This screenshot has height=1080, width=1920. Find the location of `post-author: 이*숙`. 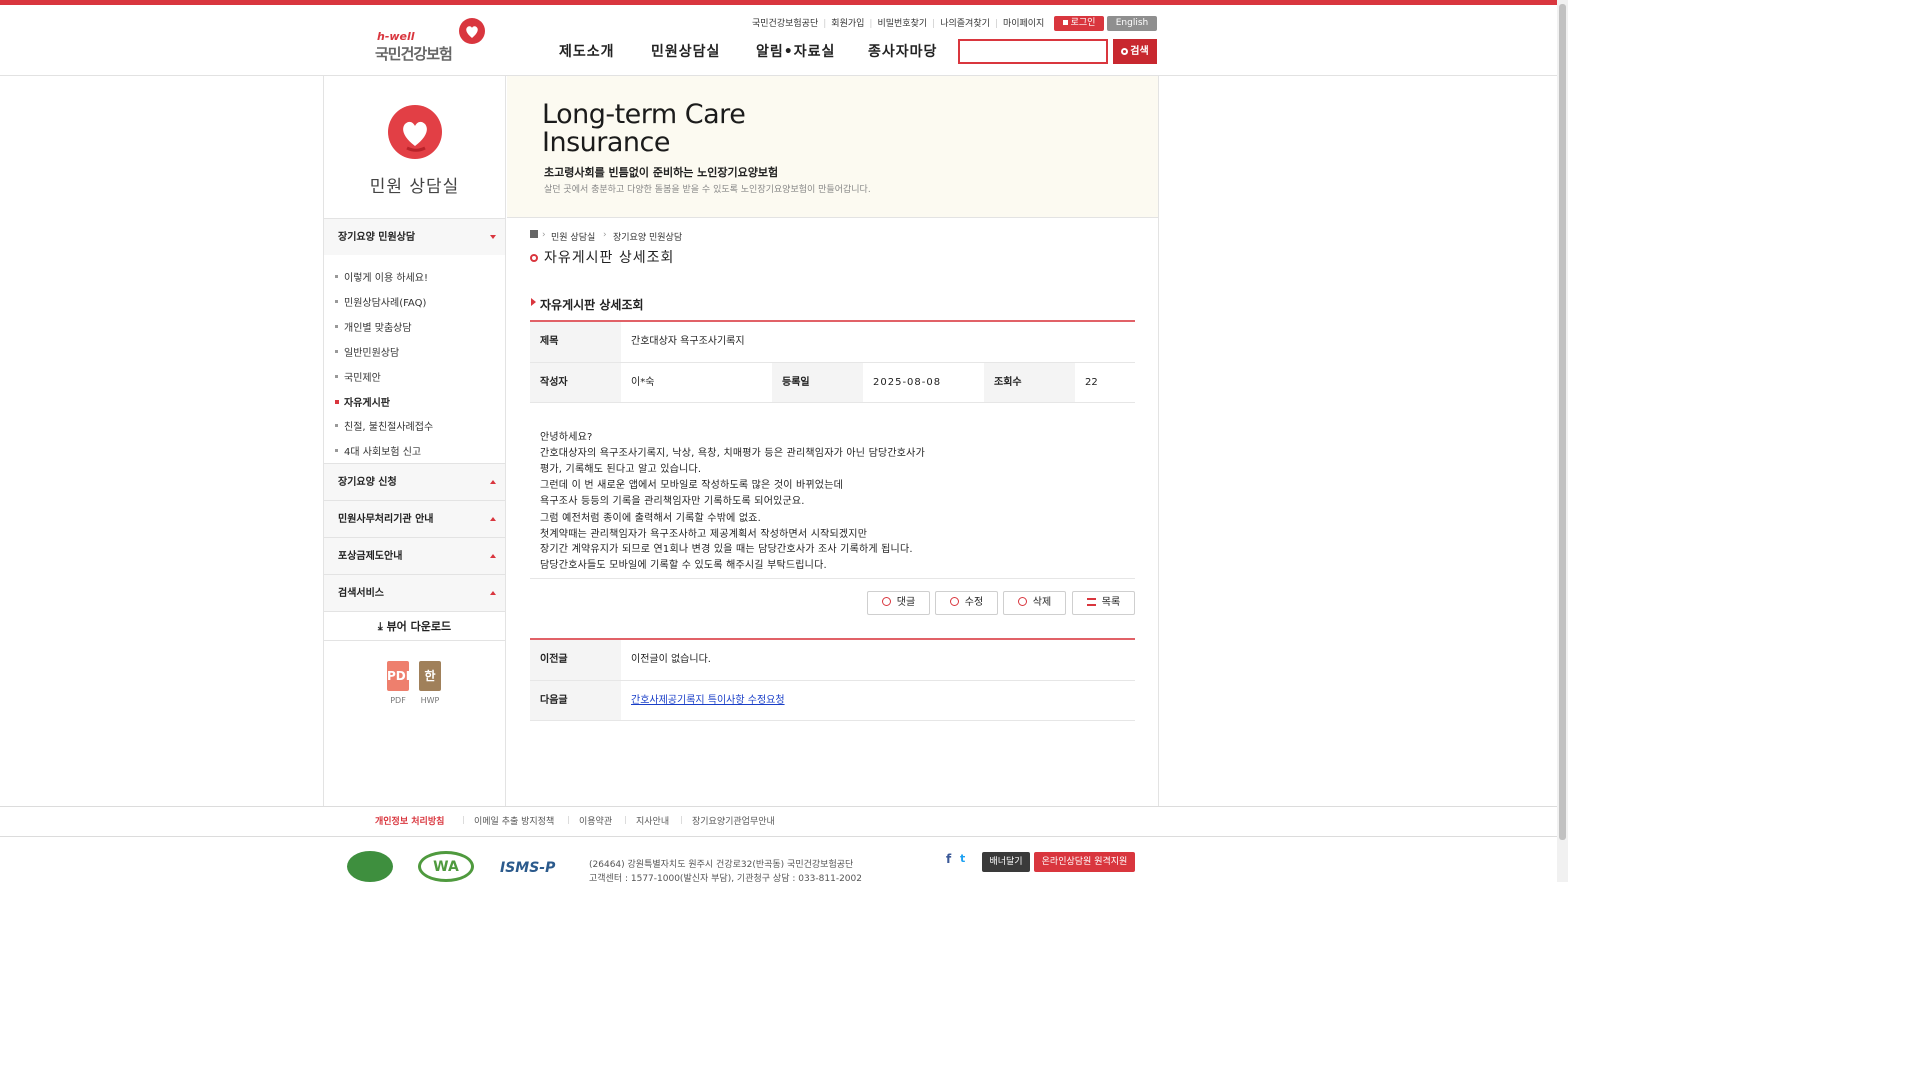

post-author: 이*숙 is located at coordinates (643, 382).